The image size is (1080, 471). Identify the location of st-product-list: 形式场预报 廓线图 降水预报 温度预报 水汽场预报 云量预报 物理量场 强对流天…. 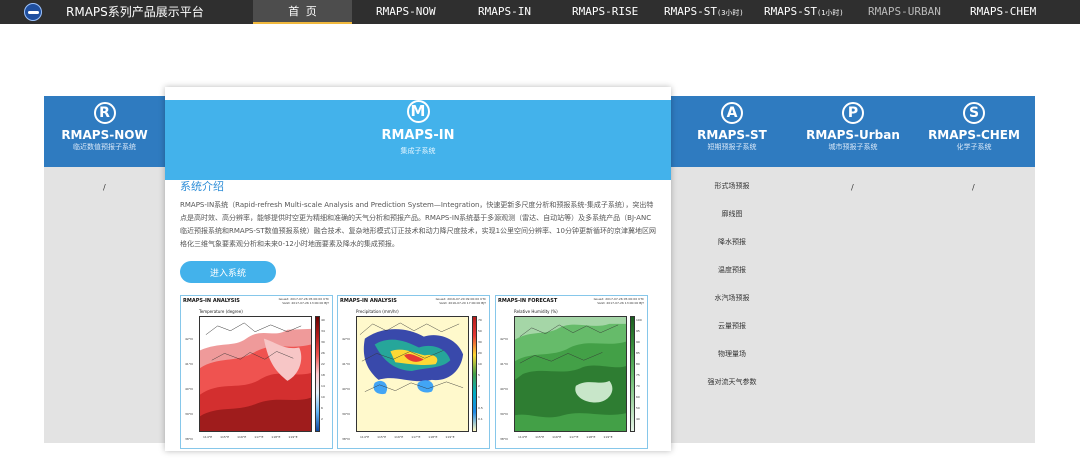
(732, 289).